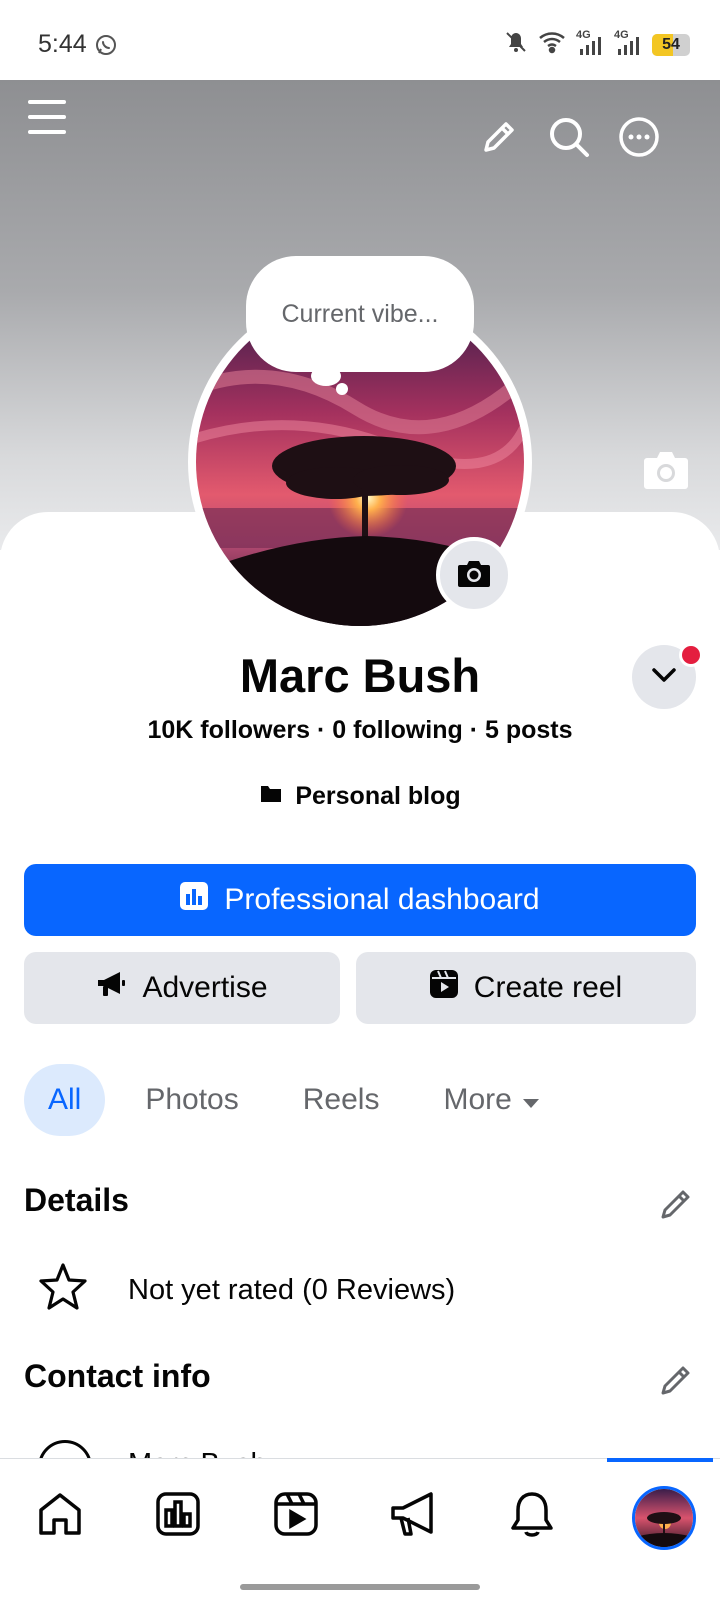  Describe the element at coordinates (178, 1514) in the screenshot. I see `dashboard-icon` at that location.